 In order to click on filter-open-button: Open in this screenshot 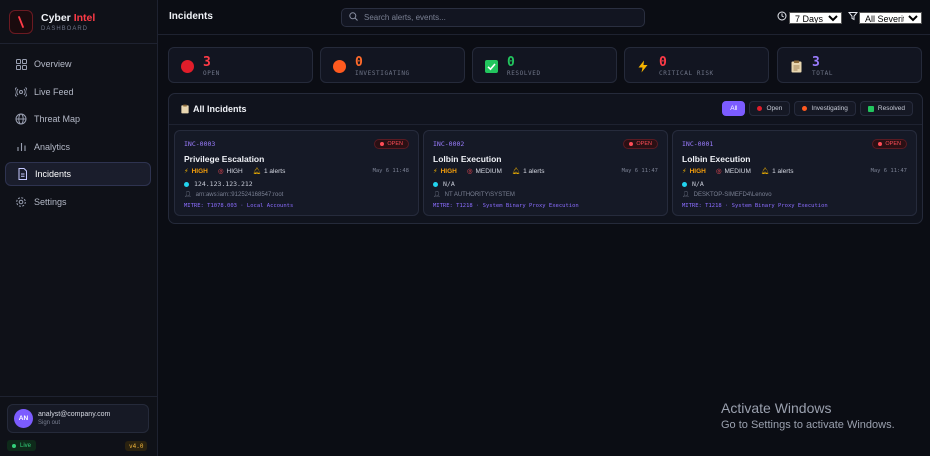, I will do `click(770, 108)`.